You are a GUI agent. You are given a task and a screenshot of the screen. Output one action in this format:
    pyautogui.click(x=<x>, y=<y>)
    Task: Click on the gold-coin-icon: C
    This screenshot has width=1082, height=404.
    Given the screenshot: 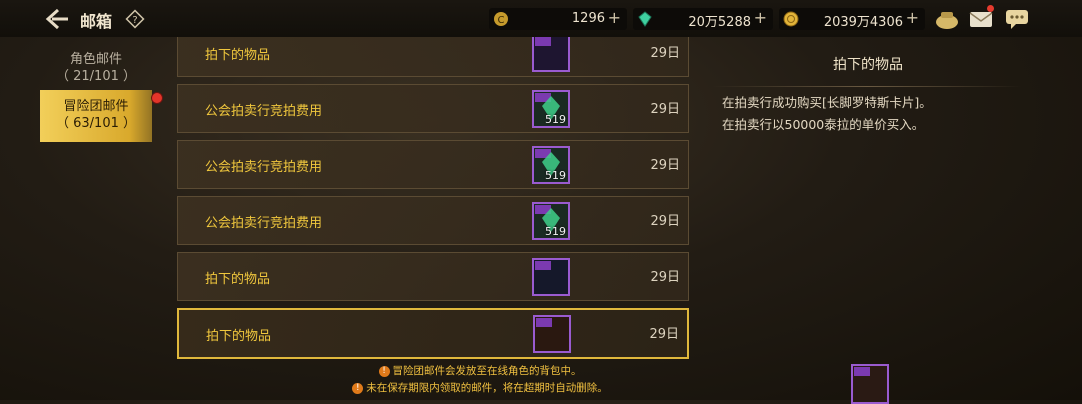 What is the action you would take?
    pyautogui.click(x=501, y=19)
    